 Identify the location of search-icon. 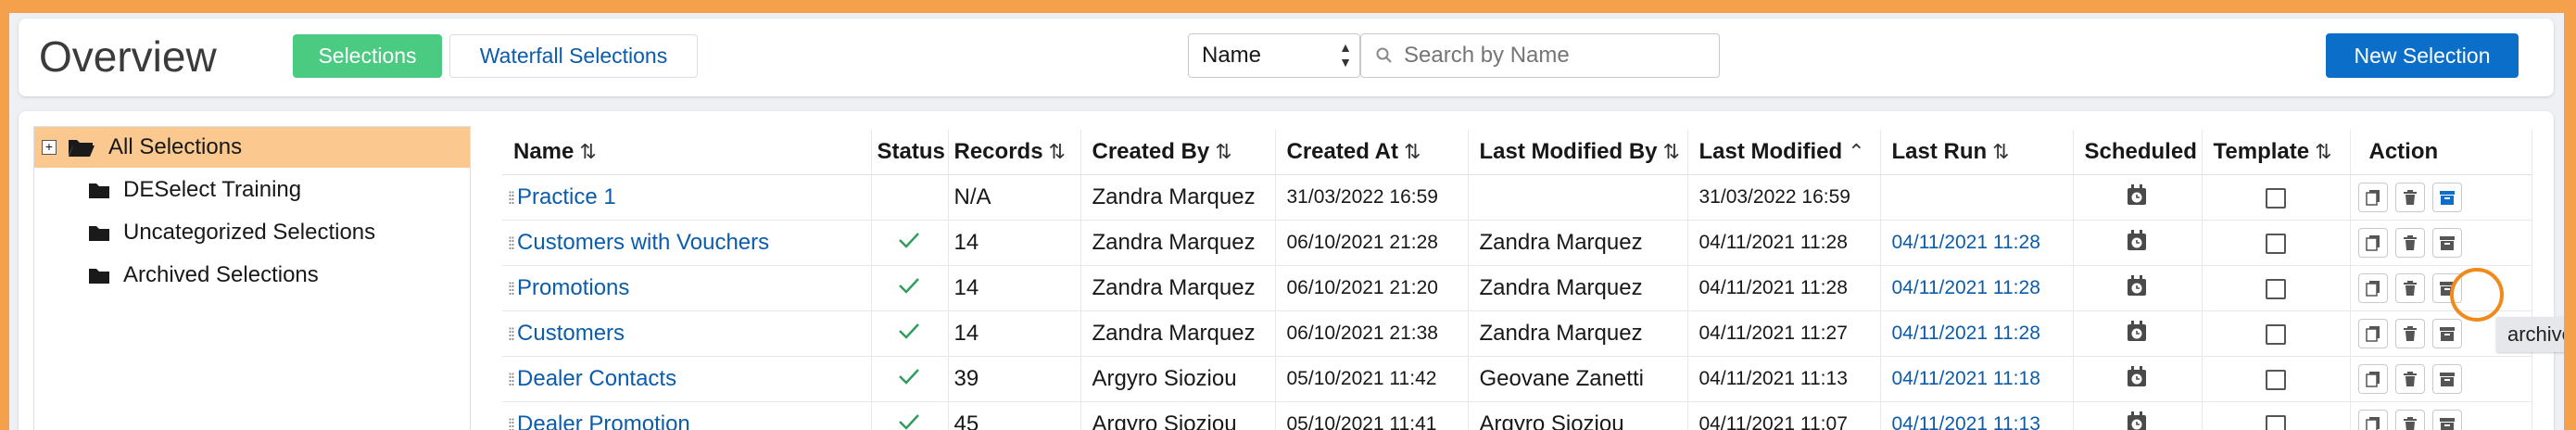
(1384, 55).